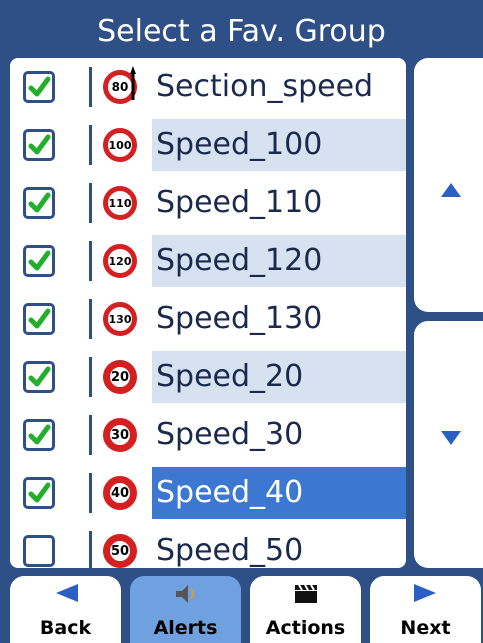 This screenshot has height=643, width=483. What do you see at coordinates (279, 87) in the screenshot?
I see `list-item-label: Section_speed` at bounding box center [279, 87].